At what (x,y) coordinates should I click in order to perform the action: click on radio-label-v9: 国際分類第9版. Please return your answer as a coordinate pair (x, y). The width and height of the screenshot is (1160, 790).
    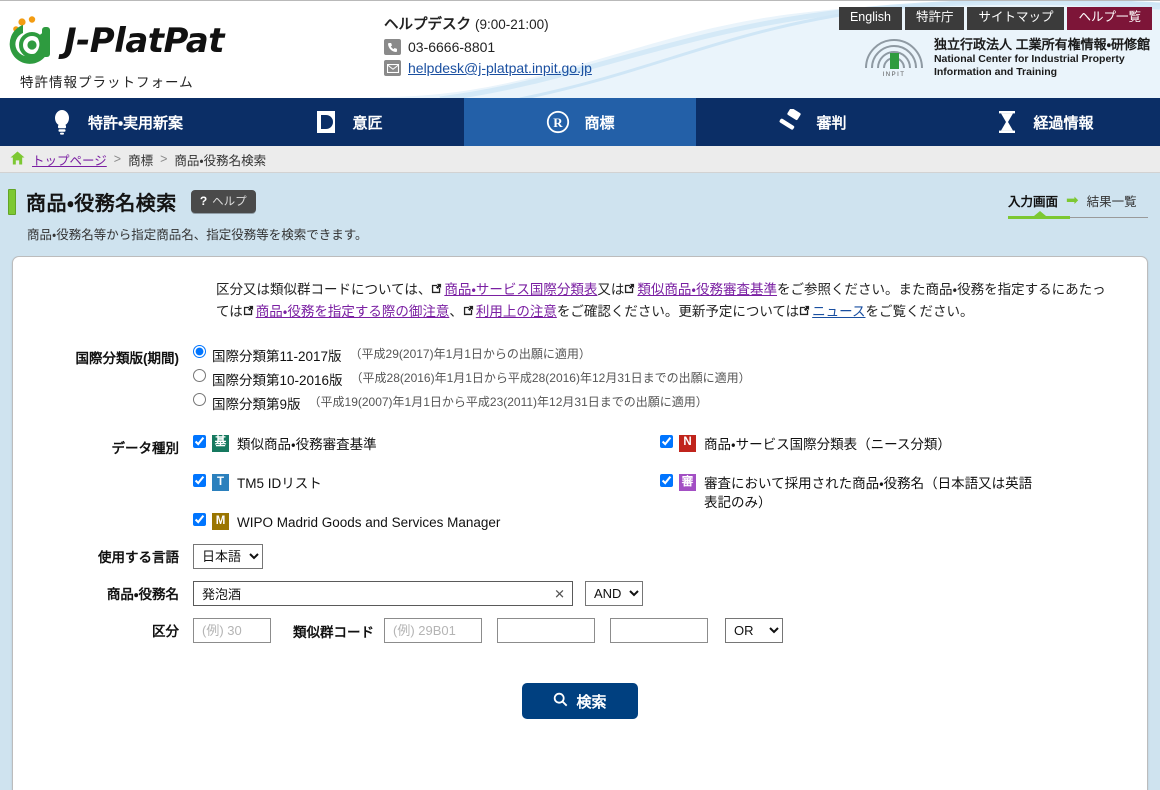
    Looking at the image, I should click on (256, 403).